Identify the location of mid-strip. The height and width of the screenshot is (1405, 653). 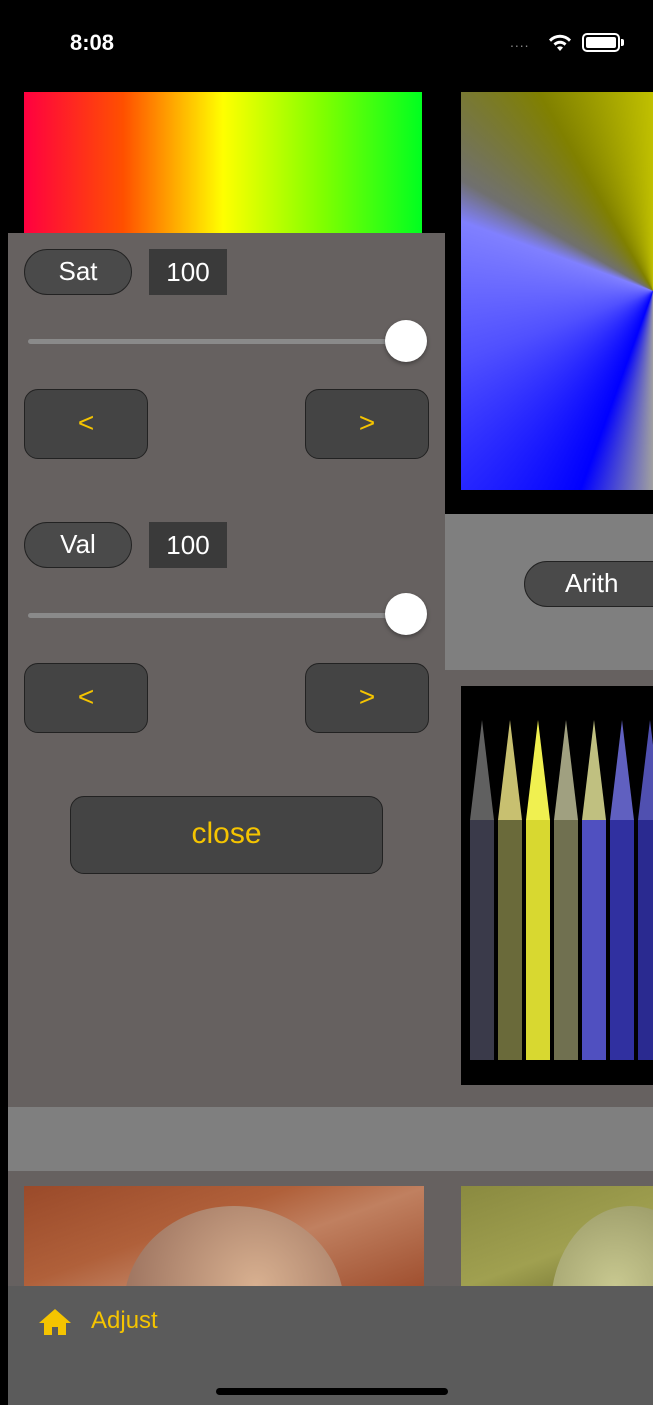
(330, 1139).